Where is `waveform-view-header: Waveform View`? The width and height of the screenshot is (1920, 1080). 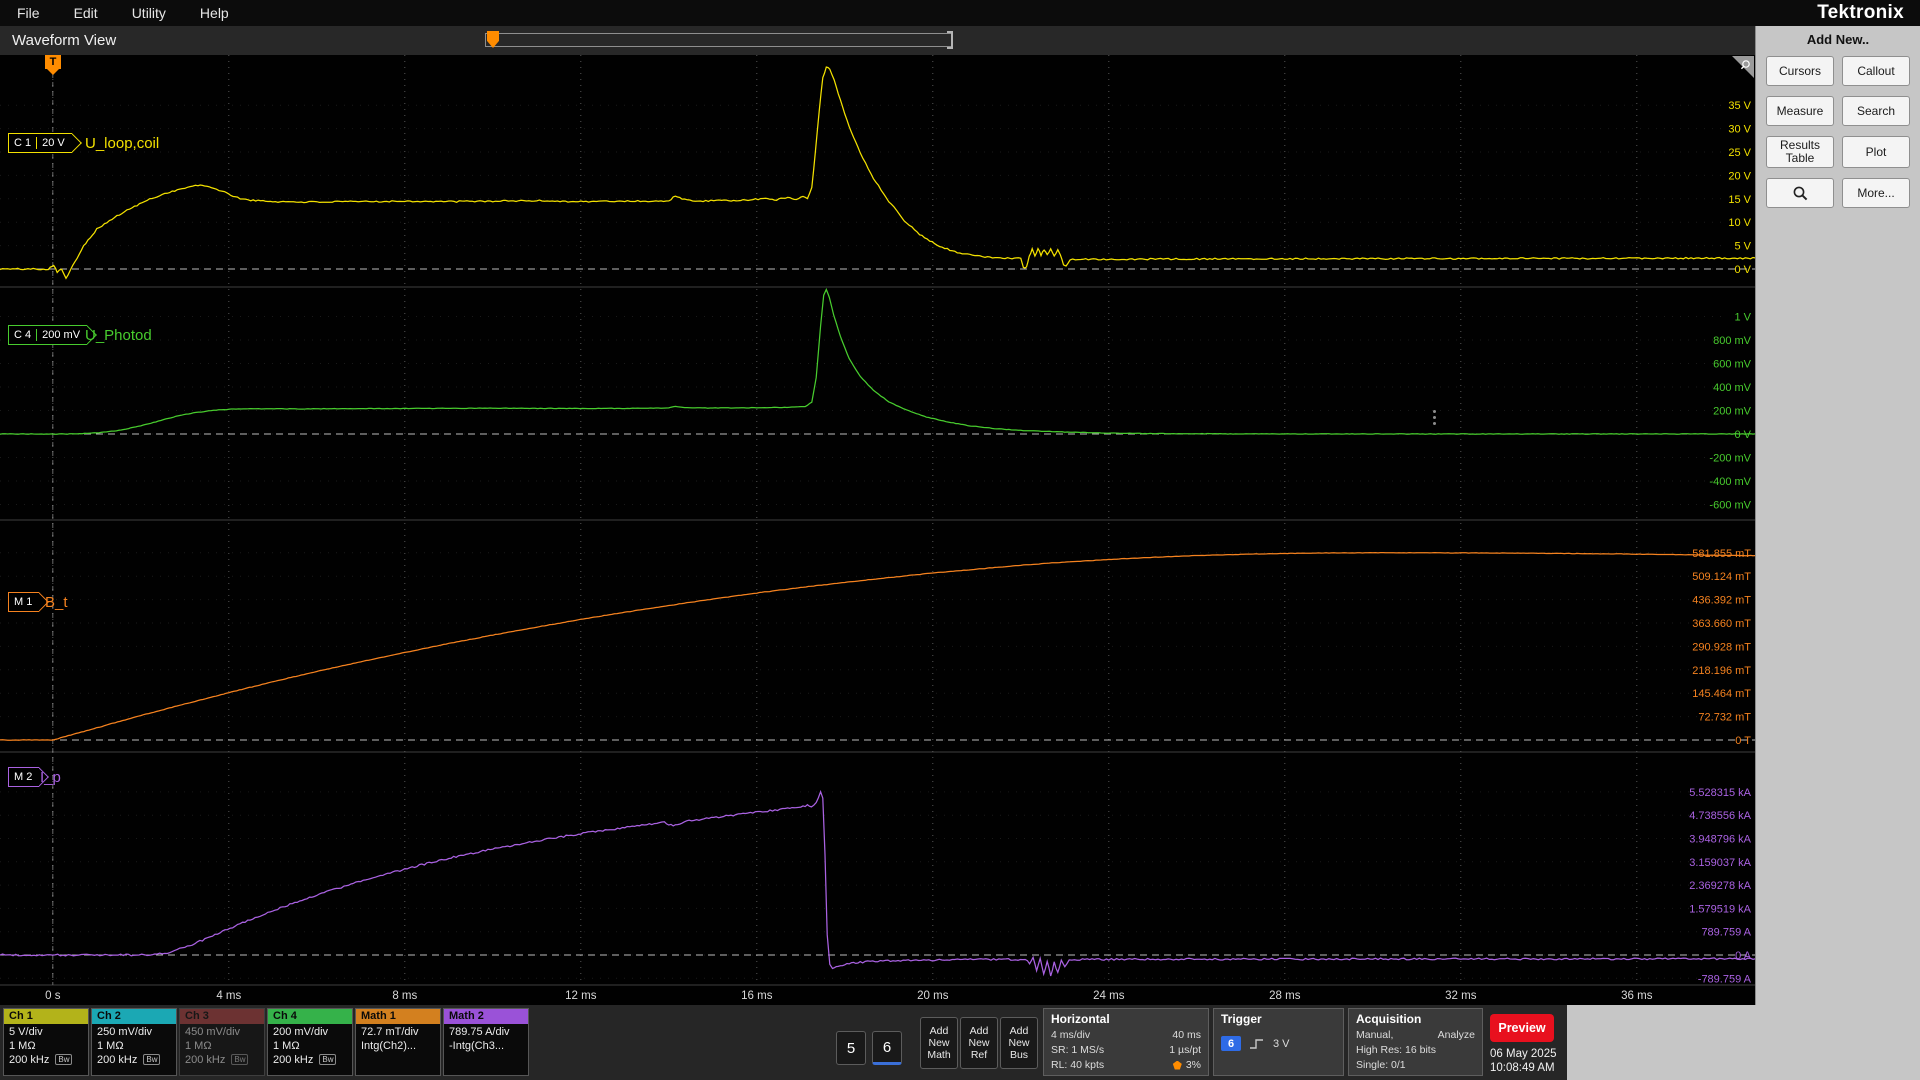 waveform-view-header: Waveform View is located at coordinates (877, 40).